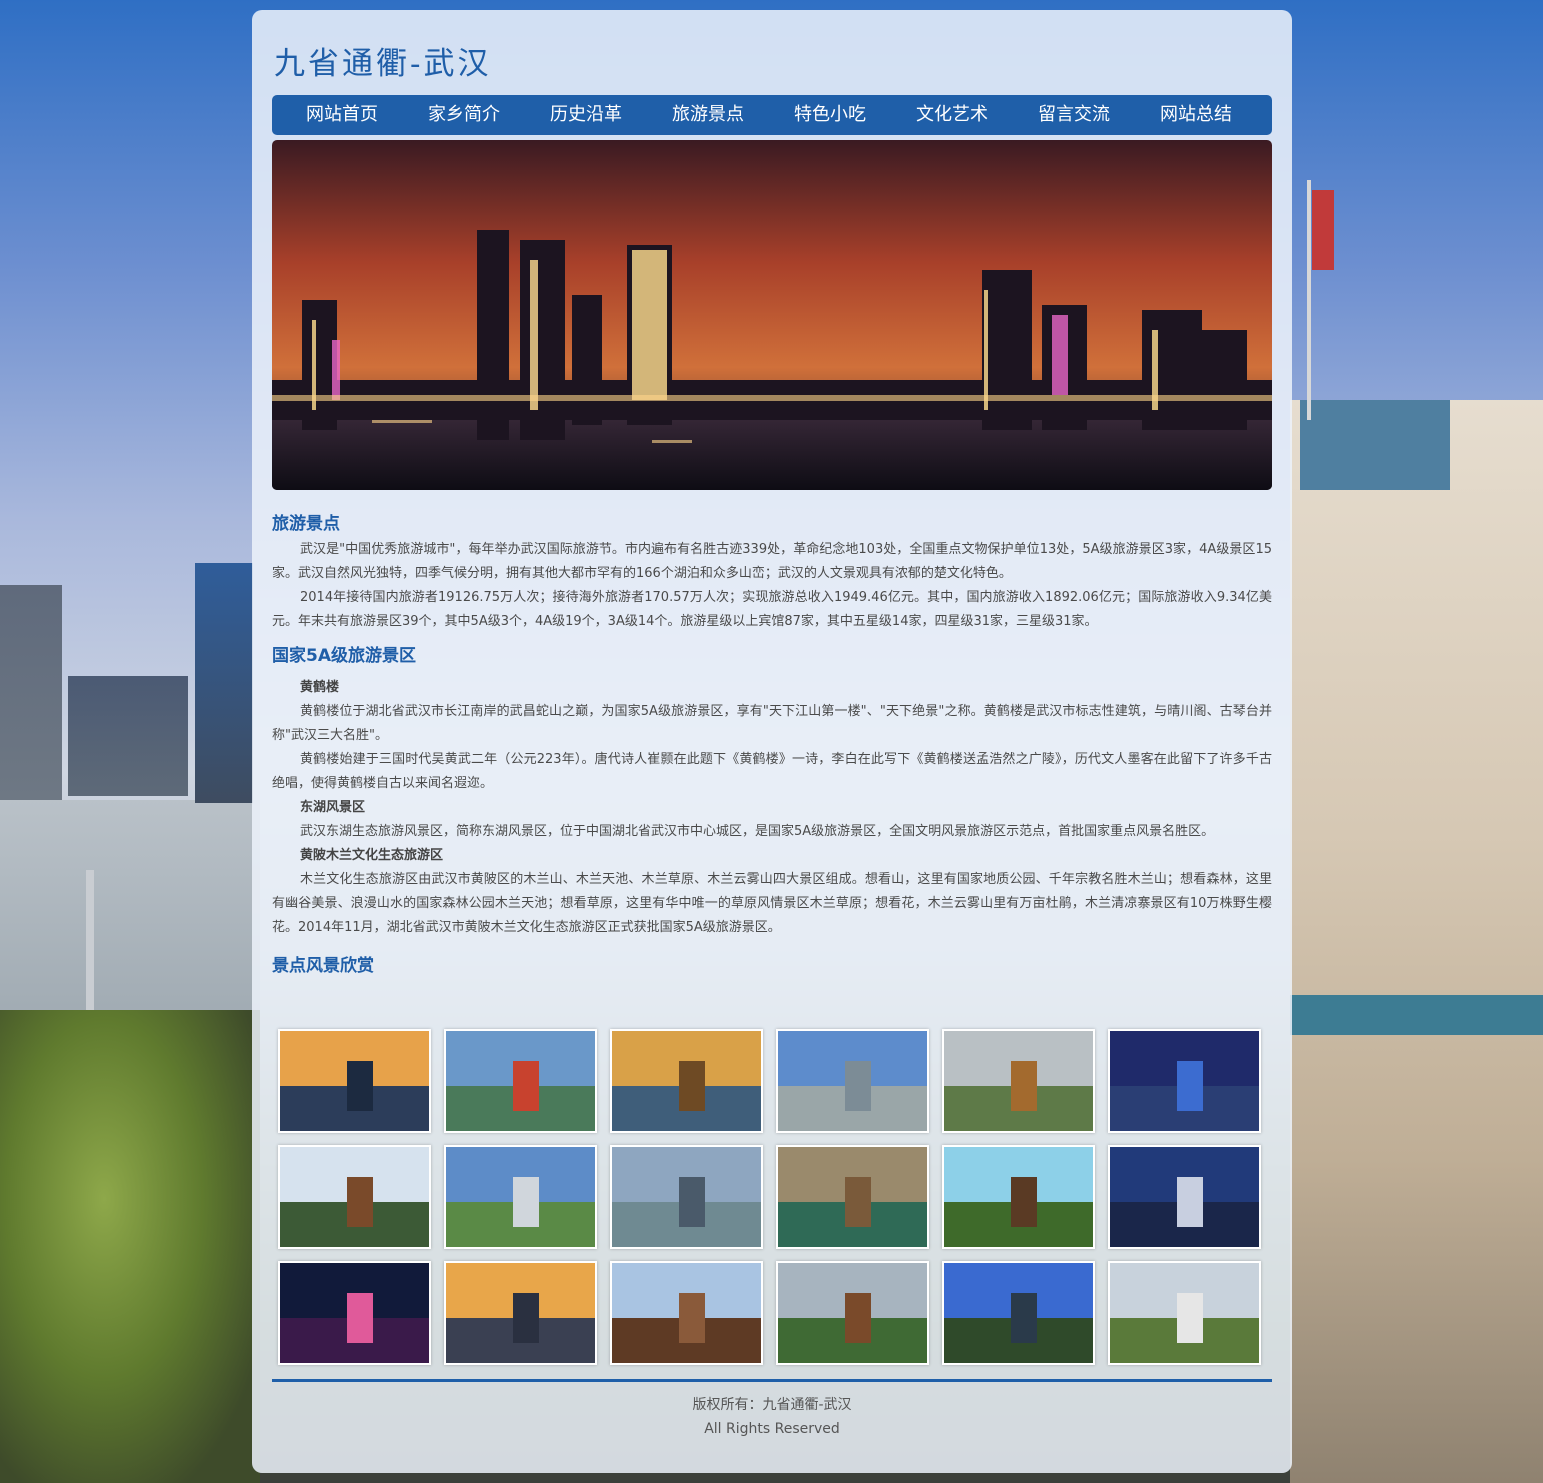 This screenshot has width=1543, height=1483. What do you see at coordinates (1375, 445) in the screenshot?
I see `background-tower-roof` at bounding box center [1375, 445].